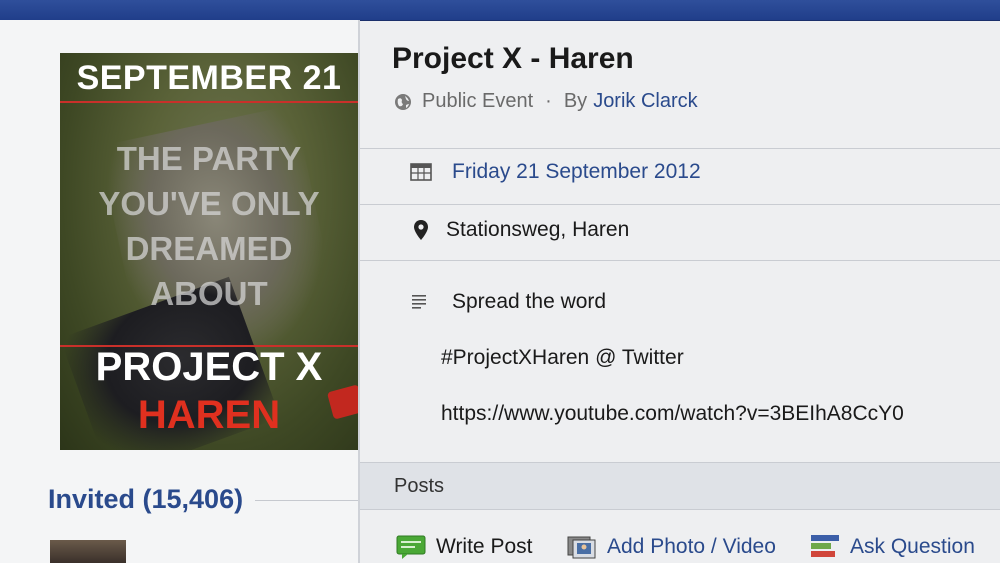 Image resolution: width=1000 pixels, height=563 pixels. I want to click on posts-header: Posts, so click(419, 486).